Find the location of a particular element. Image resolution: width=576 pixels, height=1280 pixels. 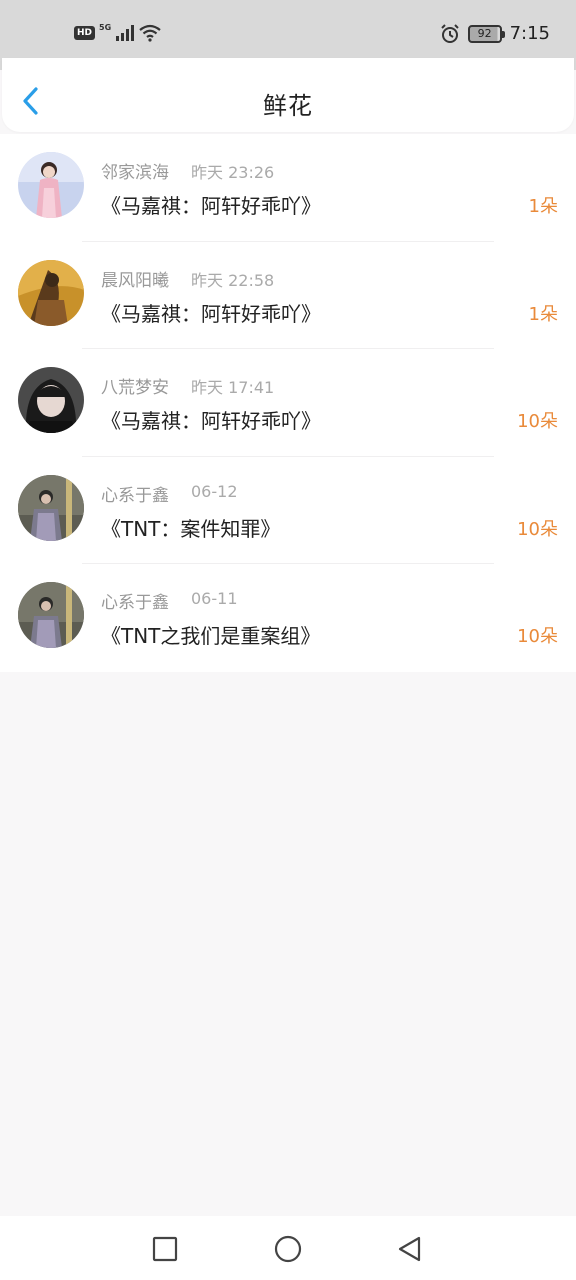

timestamp: 昨天 23:26 is located at coordinates (233, 172).